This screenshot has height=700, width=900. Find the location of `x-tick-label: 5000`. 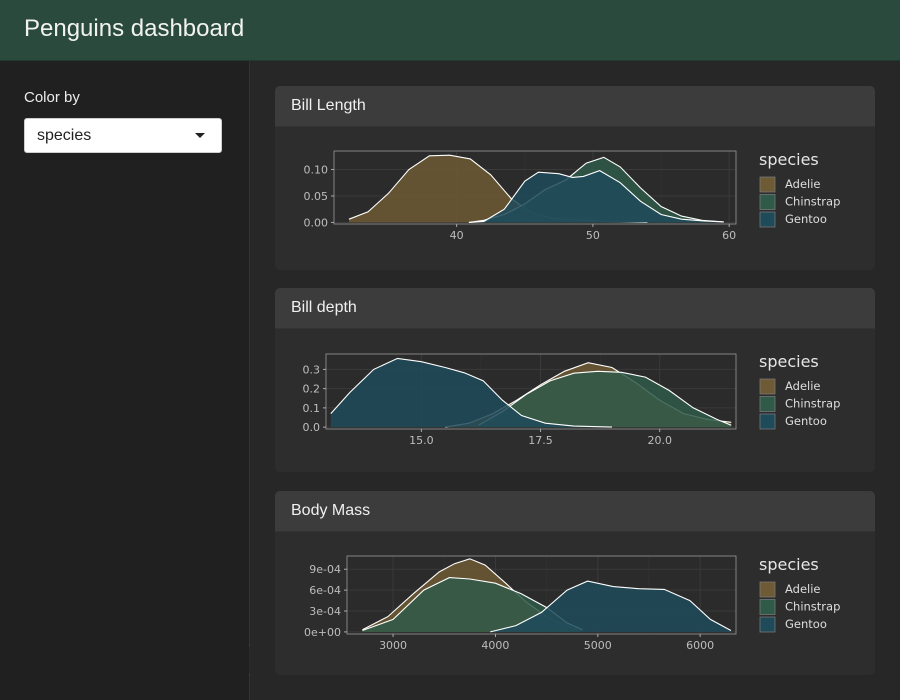

x-tick-label: 5000 is located at coordinates (598, 645).